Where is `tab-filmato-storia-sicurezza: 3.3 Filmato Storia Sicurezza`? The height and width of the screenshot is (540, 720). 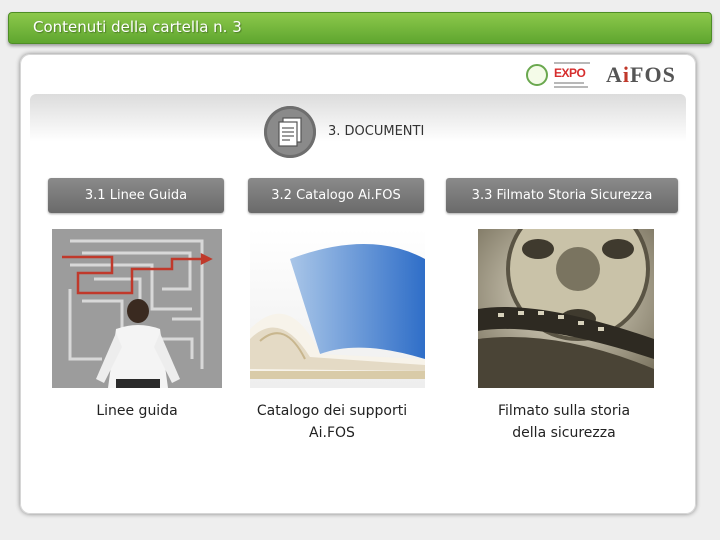
tab-filmato-storia-sicurezza: 3.3 Filmato Storia Sicurezza is located at coordinates (562, 195).